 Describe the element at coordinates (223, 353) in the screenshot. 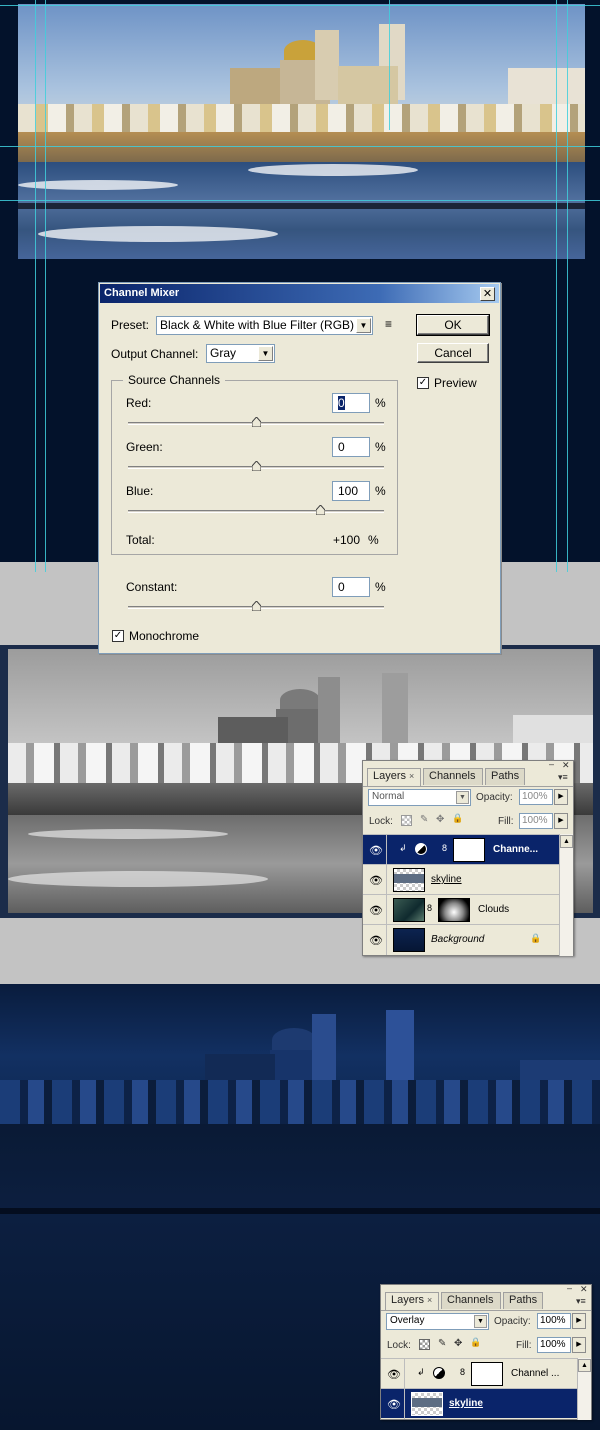

I see `output-channel-value: Gray` at that location.